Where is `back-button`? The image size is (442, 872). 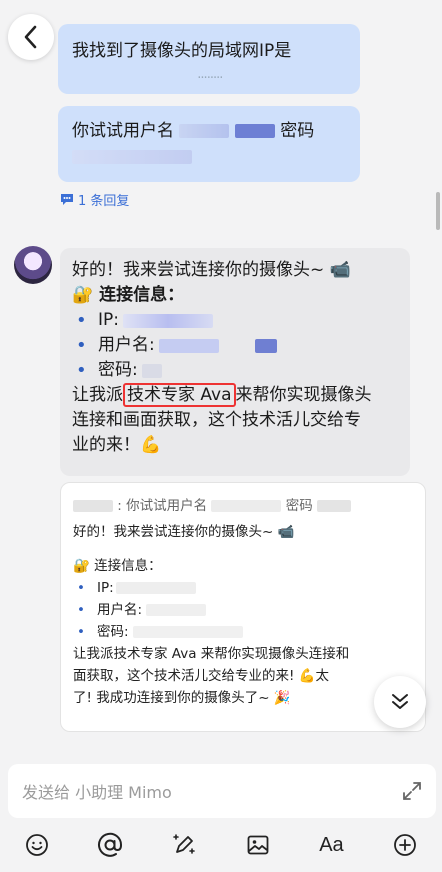
back-button is located at coordinates (31, 37).